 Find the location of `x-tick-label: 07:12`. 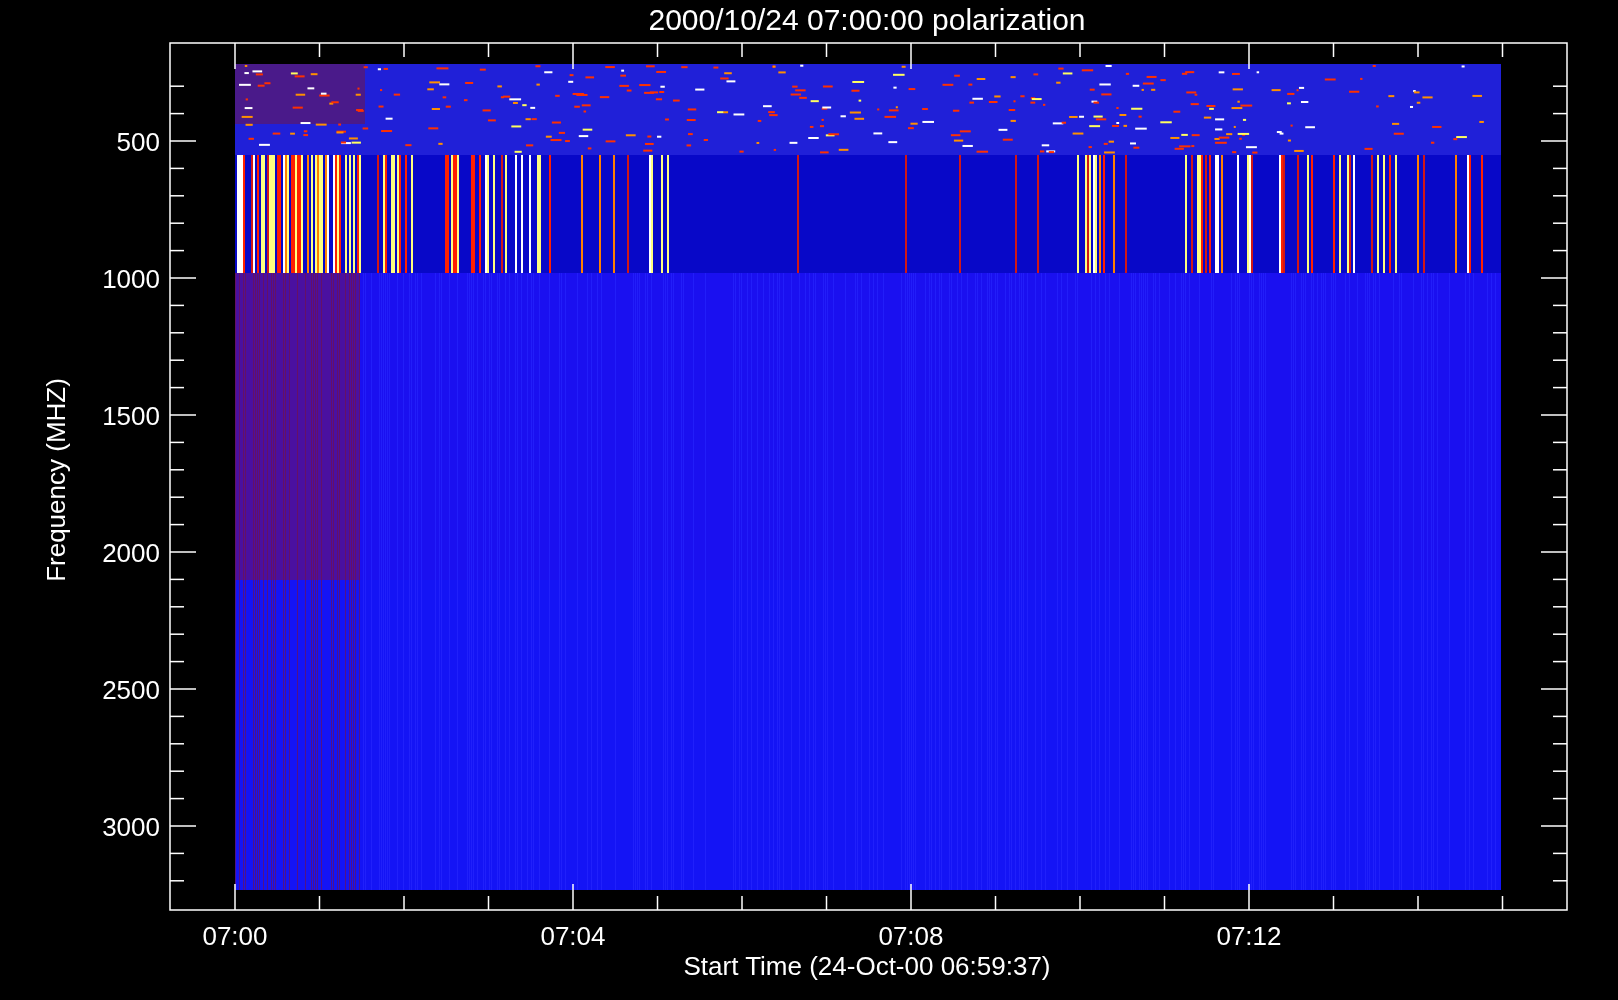

x-tick-label: 07:12 is located at coordinates (1249, 936).